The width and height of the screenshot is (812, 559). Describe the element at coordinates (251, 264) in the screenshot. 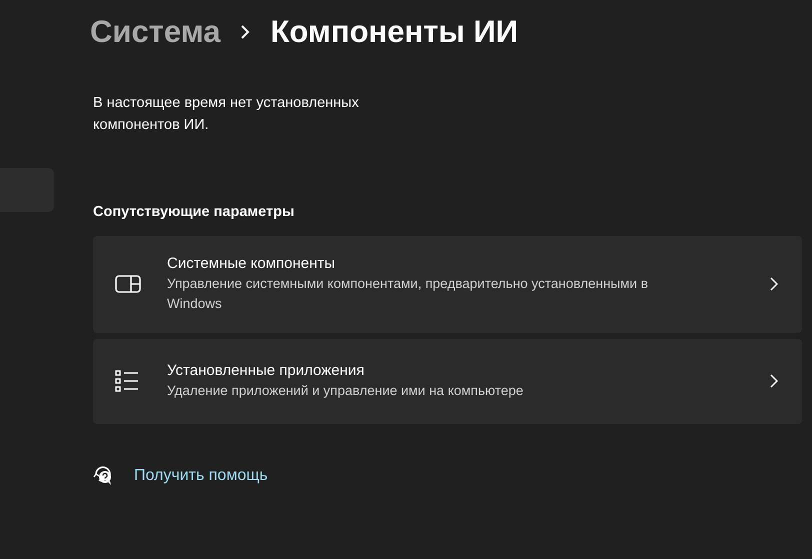

I see `card-title: Системные компоненты` at that location.